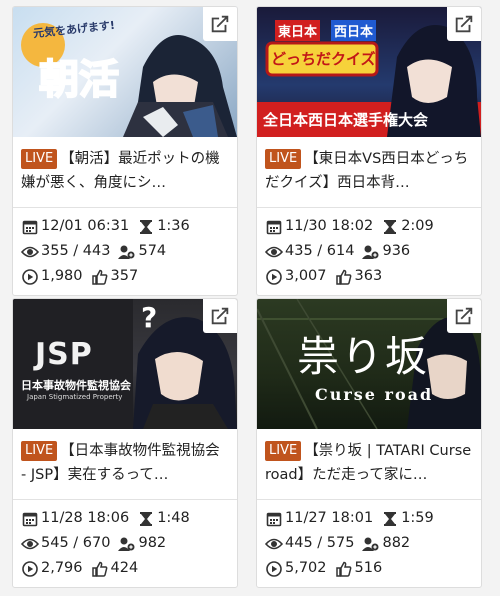  Describe the element at coordinates (417, 518) in the screenshot. I see `stream-duration: 1:59` at that location.